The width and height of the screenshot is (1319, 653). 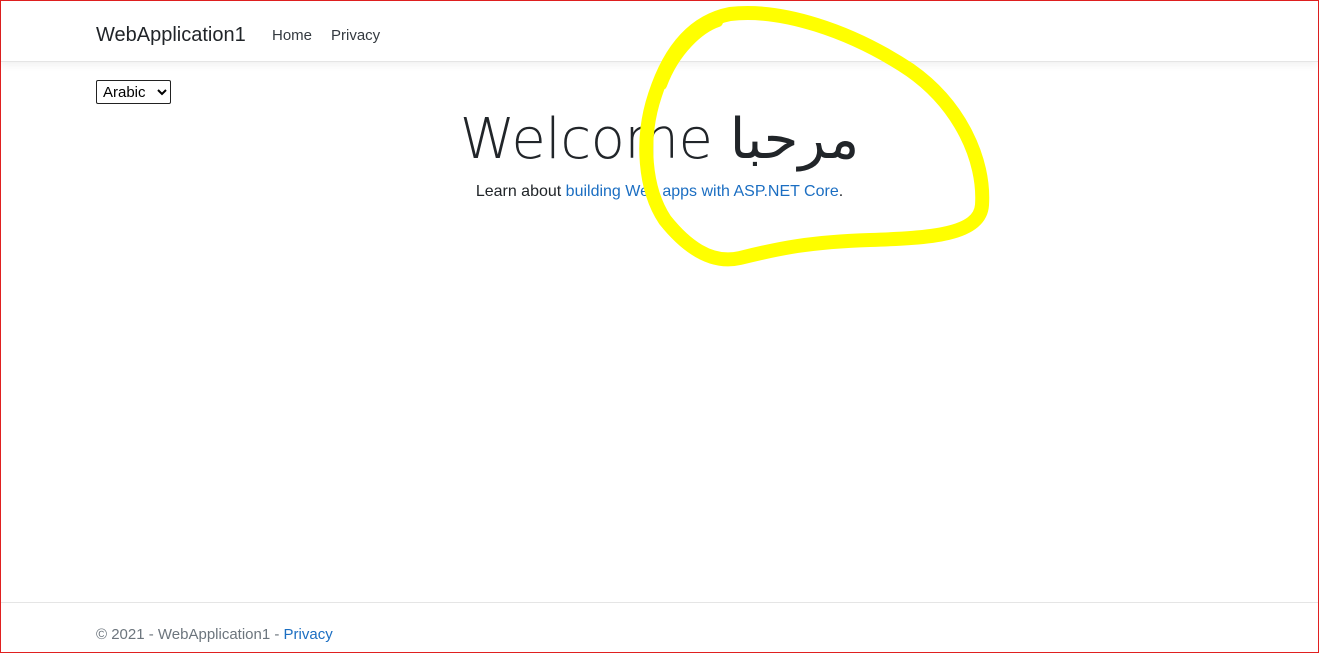 I want to click on lead-prefix: Learn about, so click(x=520, y=191).